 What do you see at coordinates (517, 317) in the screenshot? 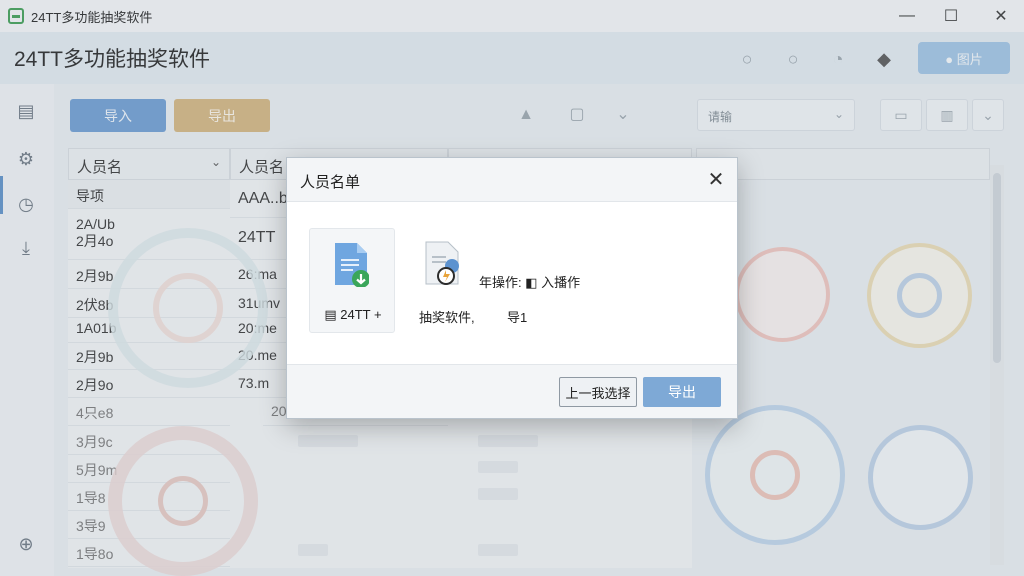
I see `dialog-text-import: 导1` at bounding box center [517, 317].